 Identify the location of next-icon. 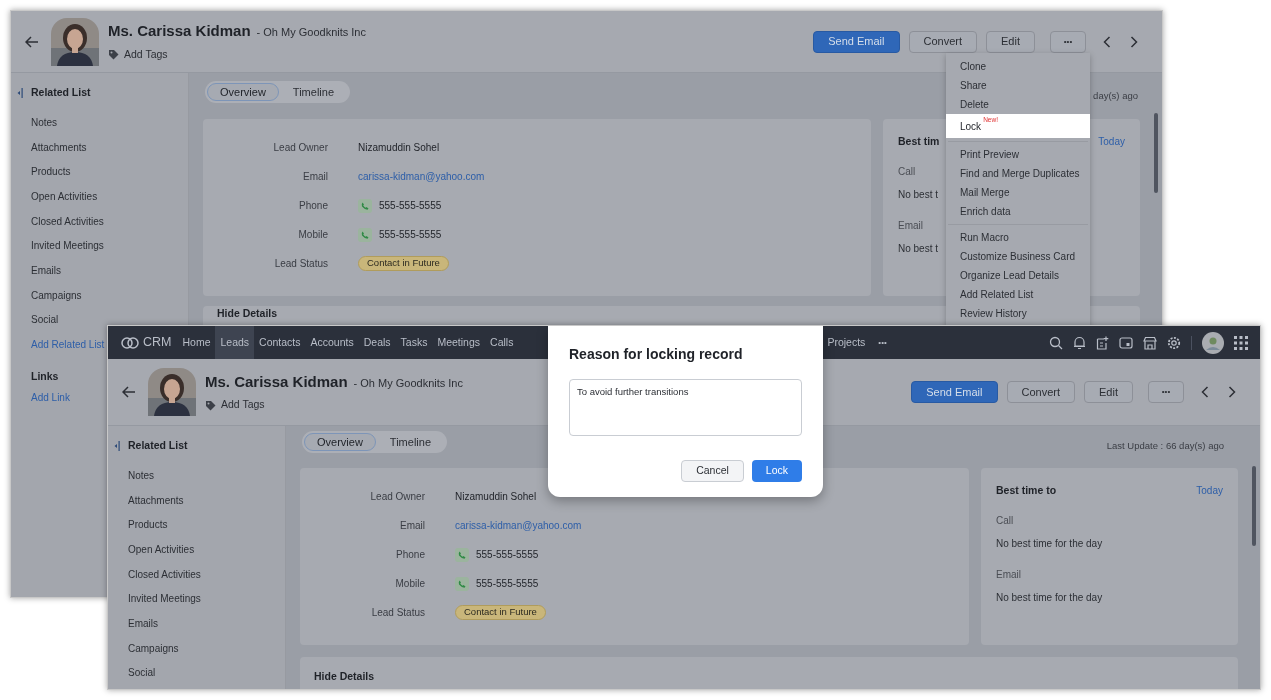
(1232, 392).